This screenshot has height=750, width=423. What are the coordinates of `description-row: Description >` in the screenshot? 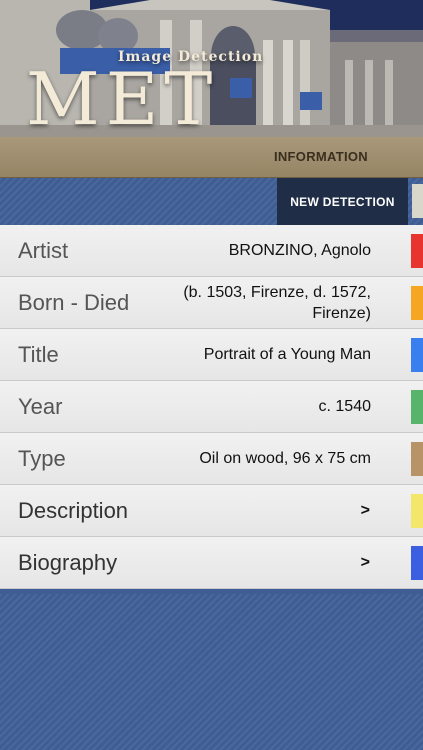 It's located at (211, 511).